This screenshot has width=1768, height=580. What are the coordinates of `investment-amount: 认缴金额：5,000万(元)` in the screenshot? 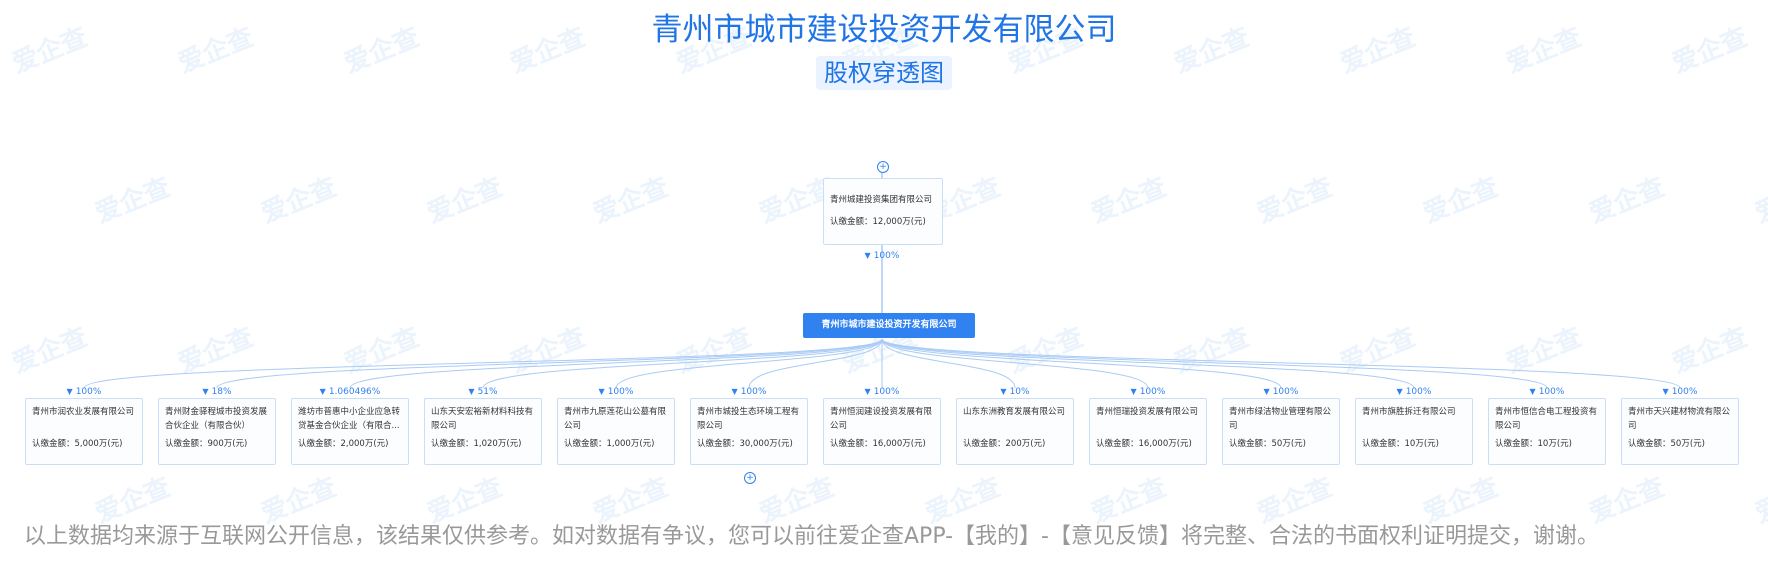 It's located at (77, 444).